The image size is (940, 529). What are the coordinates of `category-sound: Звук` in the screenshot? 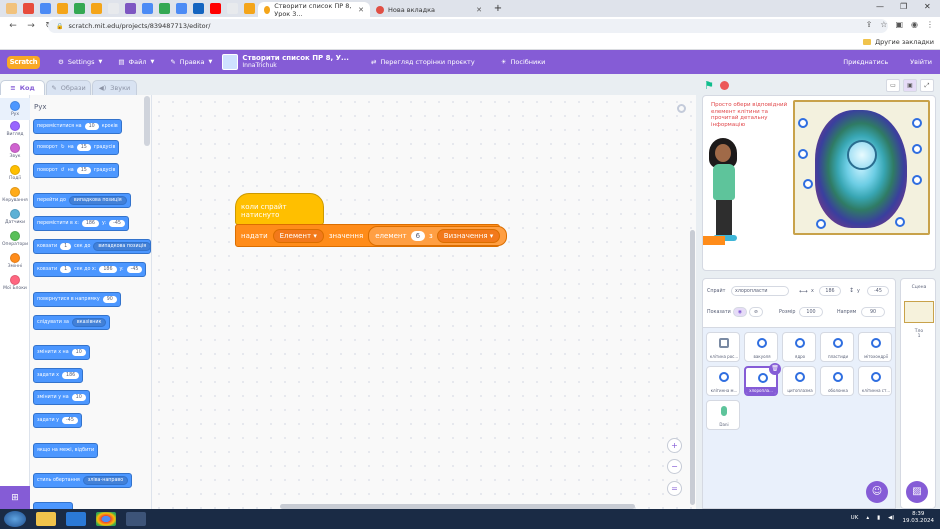 It's located at (15, 151).